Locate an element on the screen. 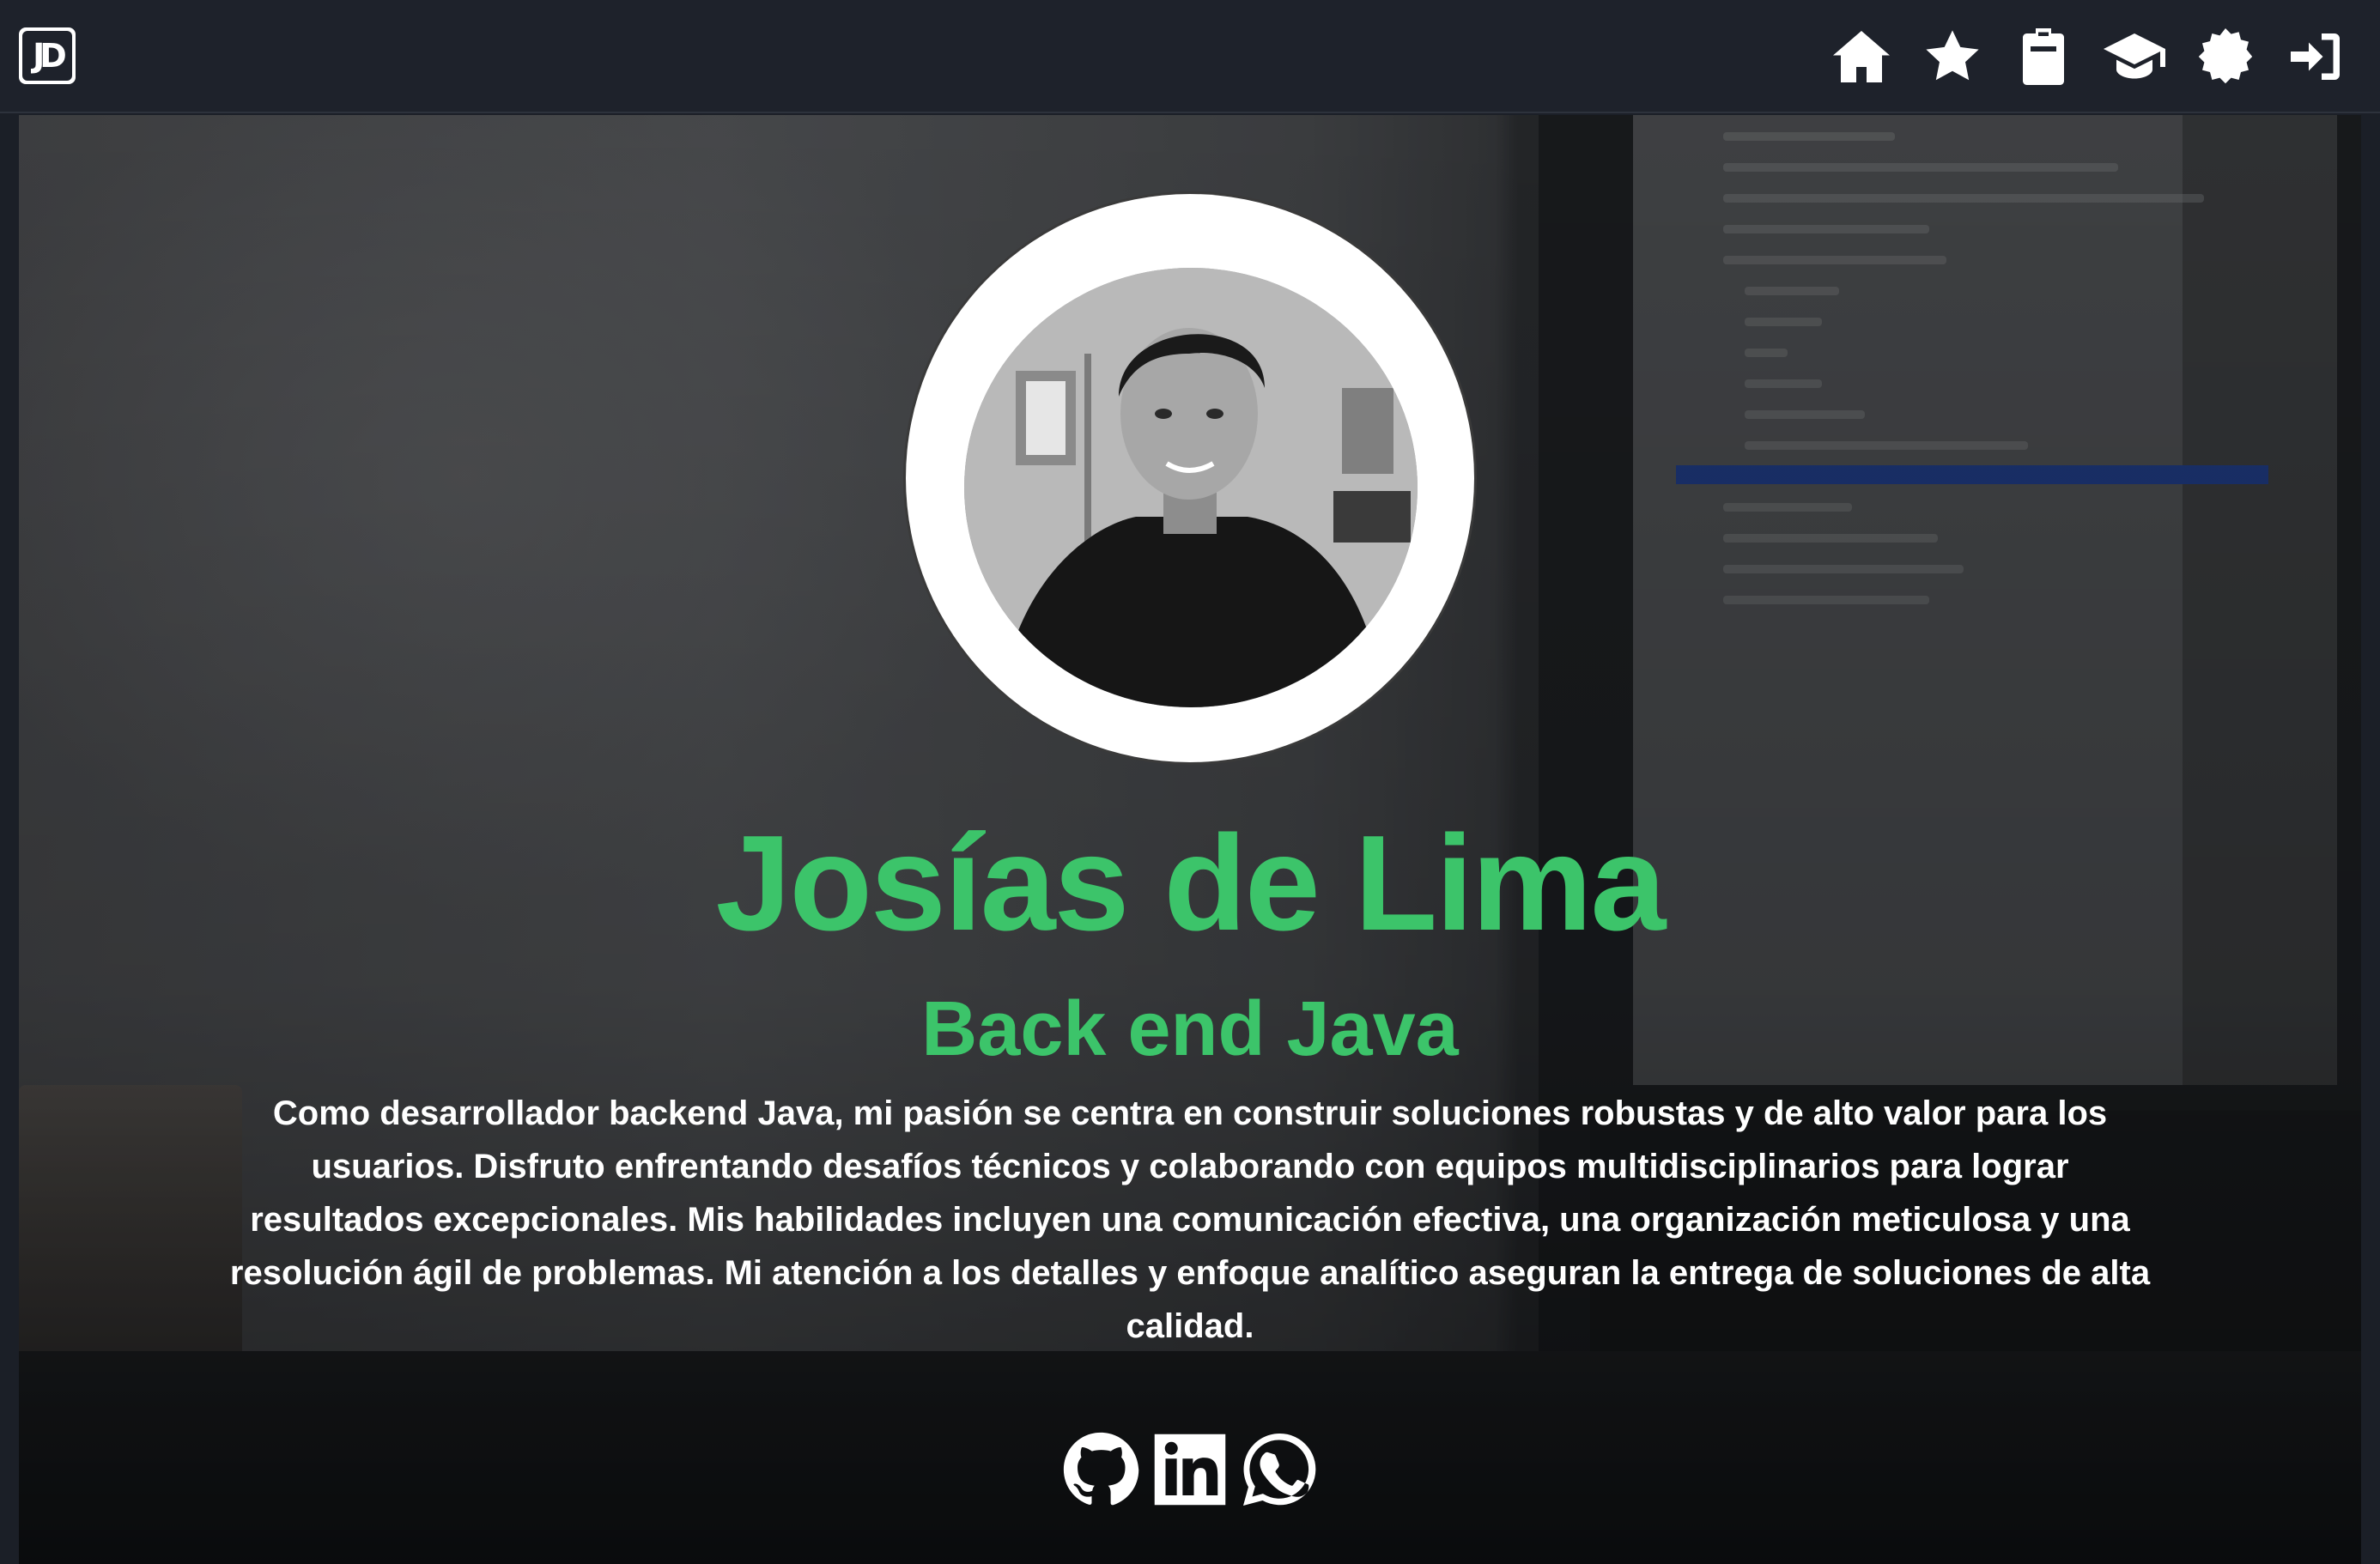  logo-text: JD is located at coordinates (47, 56).